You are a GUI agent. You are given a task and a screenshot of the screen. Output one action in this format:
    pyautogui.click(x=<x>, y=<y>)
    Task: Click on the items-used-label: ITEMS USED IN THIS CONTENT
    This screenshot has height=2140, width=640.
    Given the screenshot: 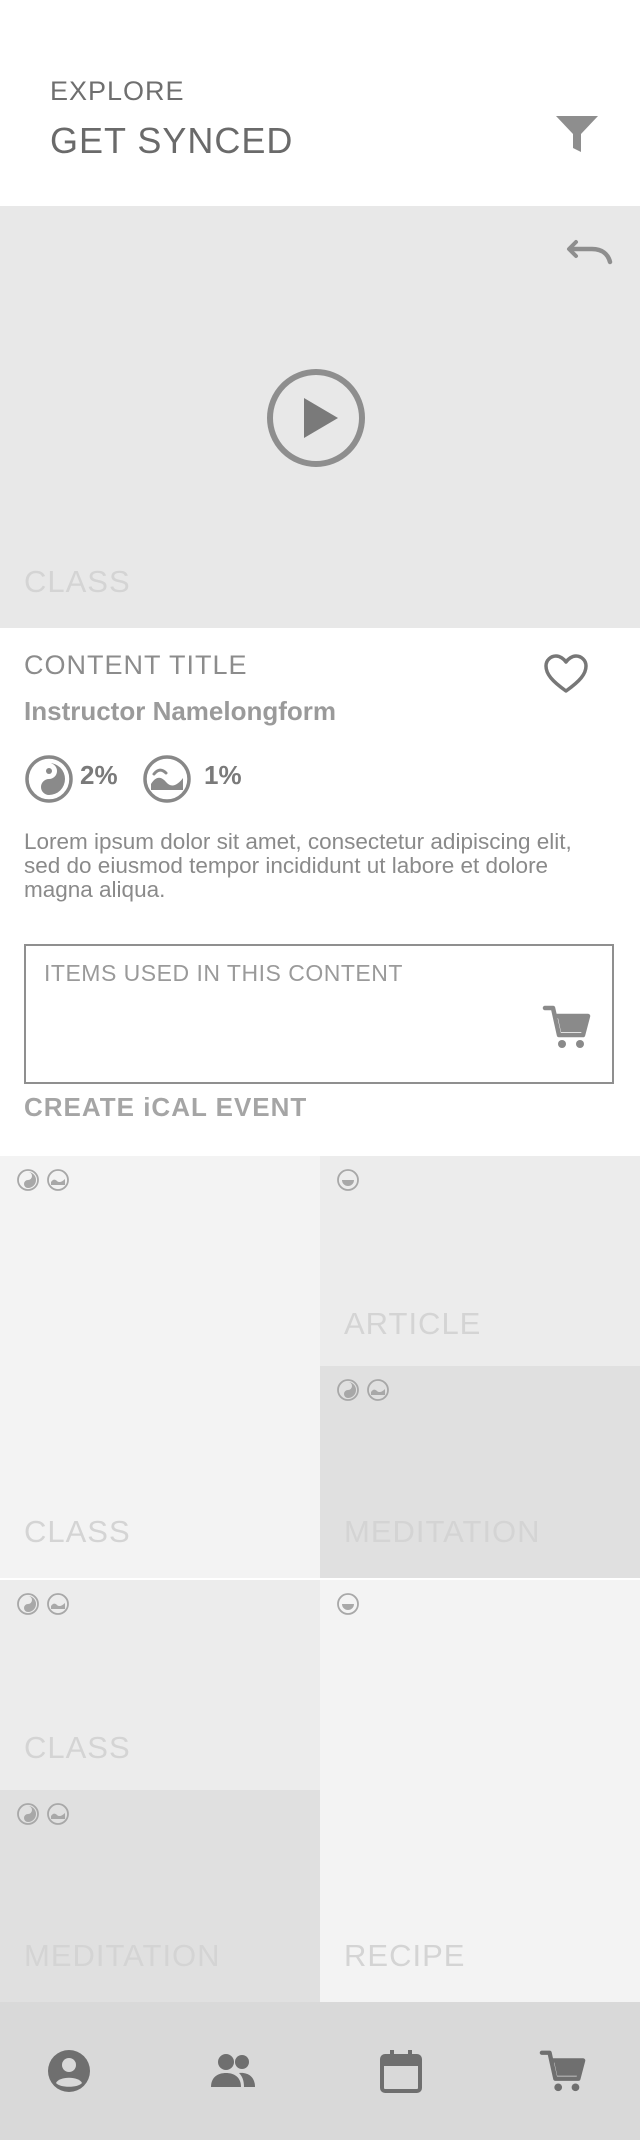 What is the action you would take?
    pyautogui.click(x=223, y=973)
    